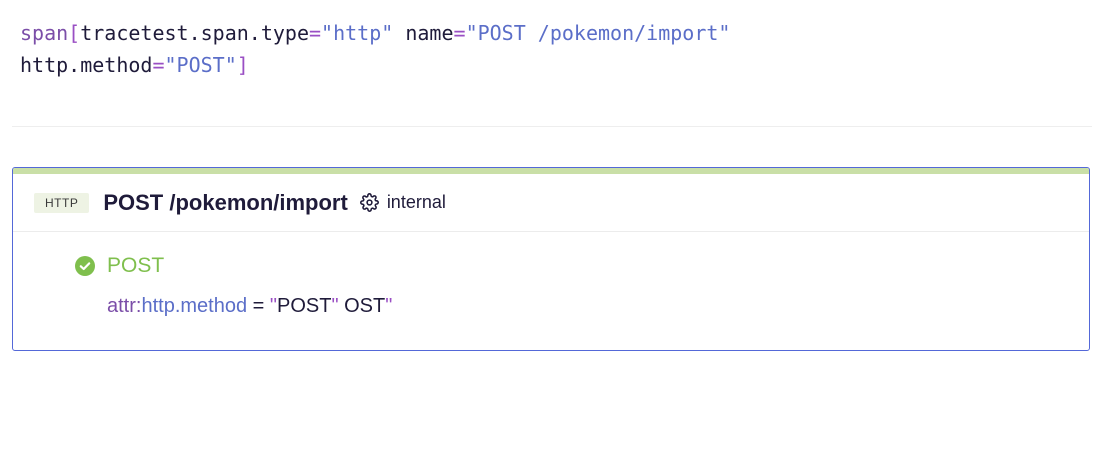  What do you see at coordinates (136, 265) in the screenshot?
I see `assertion-title: POST` at bounding box center [136, 265].